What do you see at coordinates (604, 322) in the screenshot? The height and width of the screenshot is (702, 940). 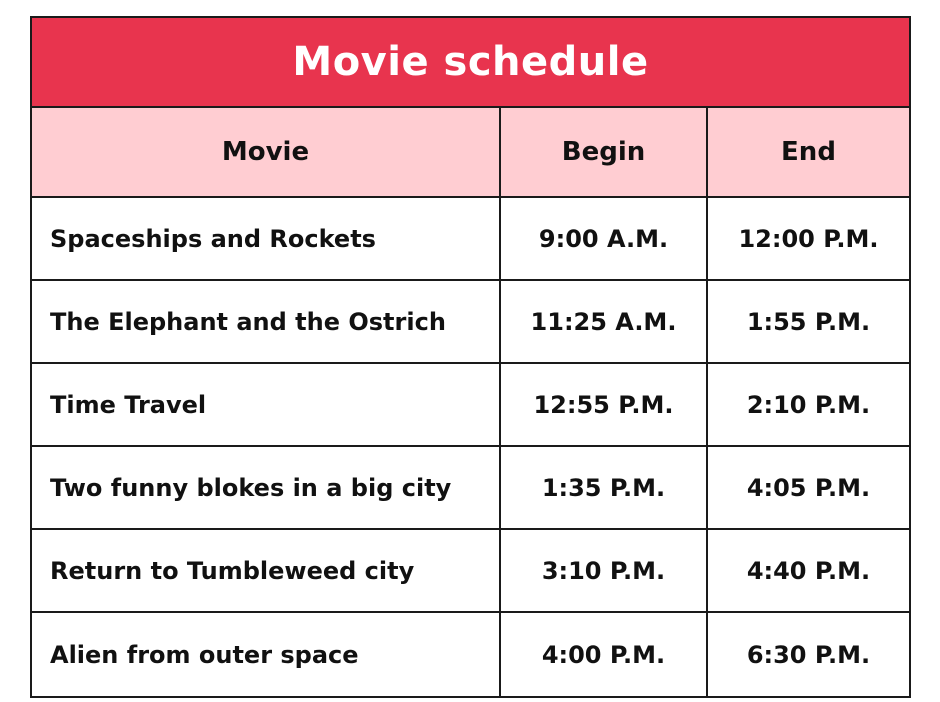 I see `begin-time-cell: 11:25 A.M.` at bounding box center [604, 322].